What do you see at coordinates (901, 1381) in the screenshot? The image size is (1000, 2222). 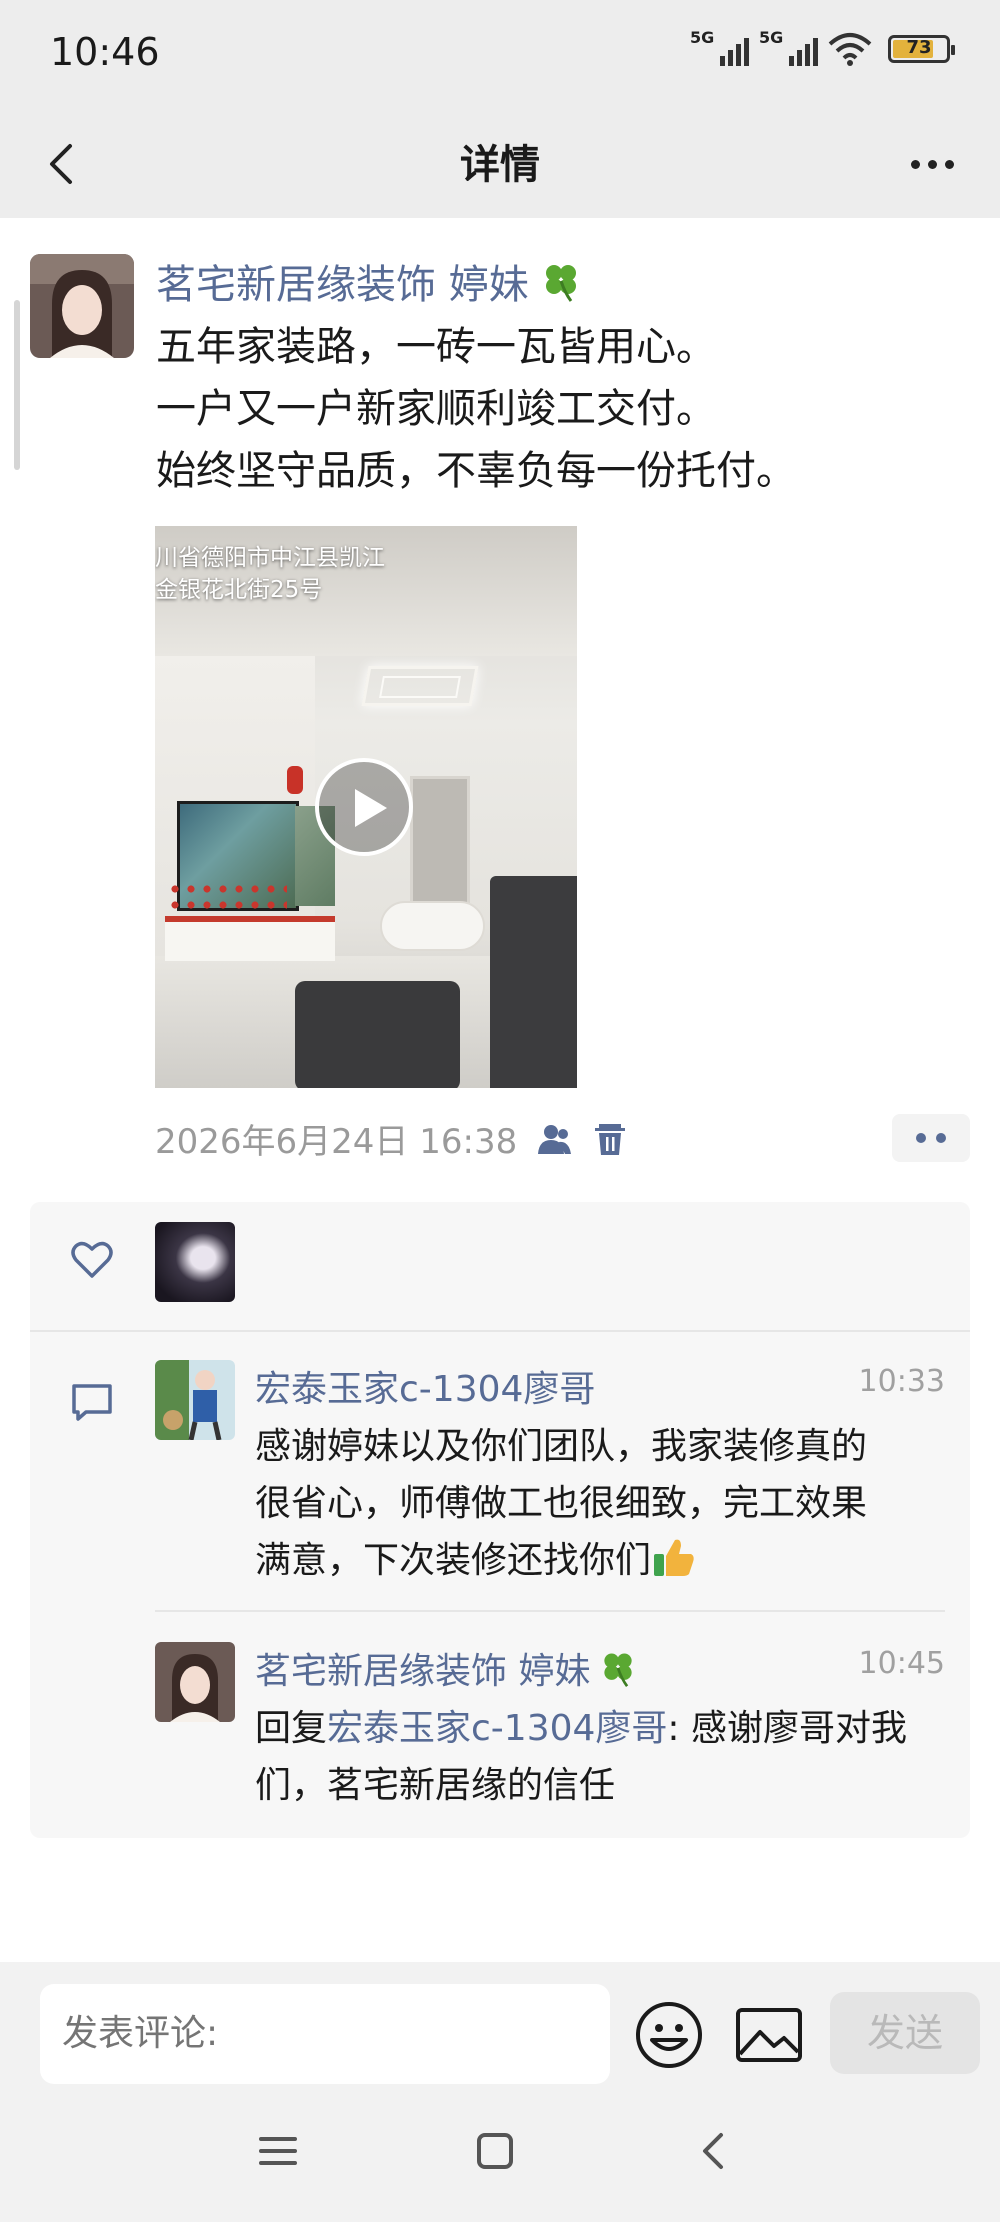 I see `comment-time: 10:33` at bounding box center [901, 1381].